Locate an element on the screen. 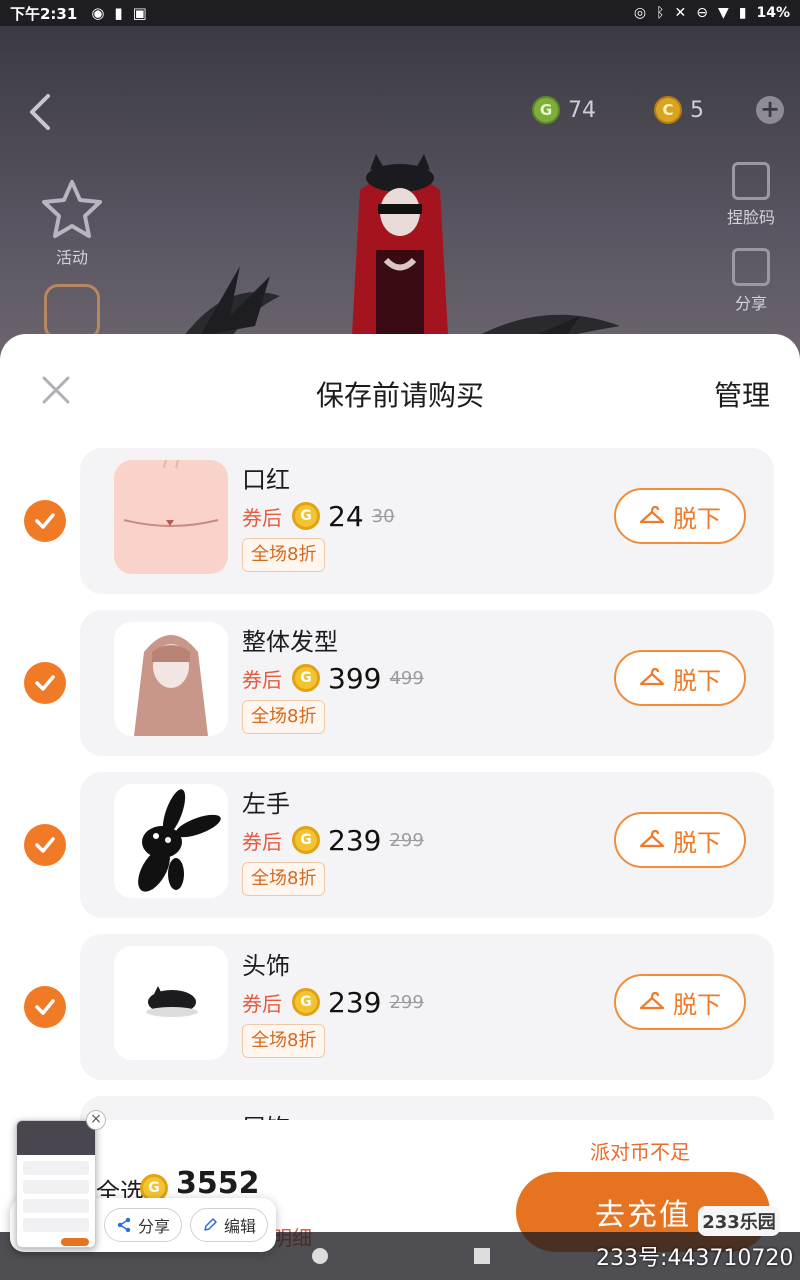 This screenshot has width=800, height=1280. item-card: 左手 券后 G 239 299 全场8折 脱下 is located at coordinates (427, 845).